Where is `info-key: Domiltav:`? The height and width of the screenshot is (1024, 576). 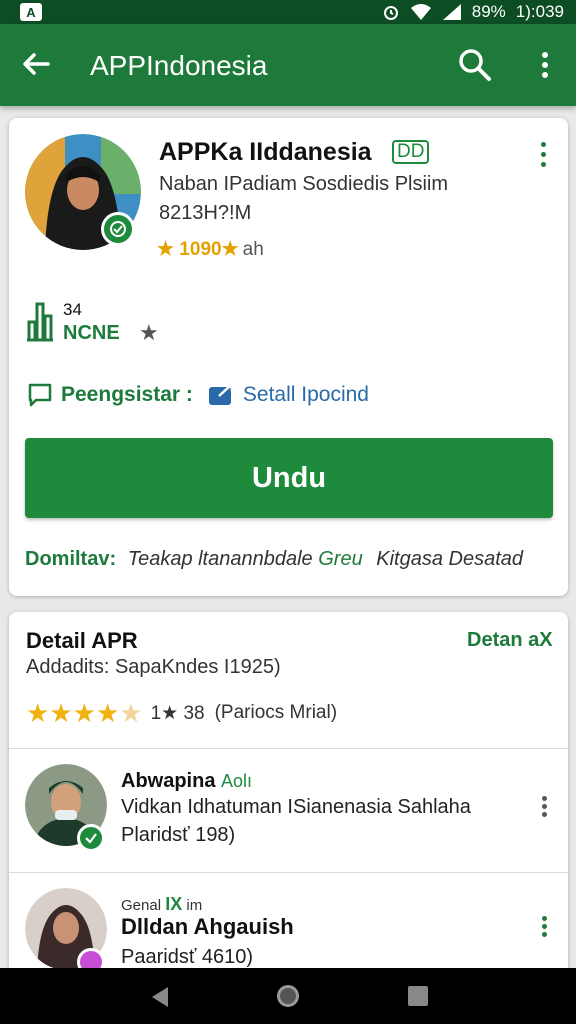 info-key: Domiltav: is located at coordinates (71, 559).